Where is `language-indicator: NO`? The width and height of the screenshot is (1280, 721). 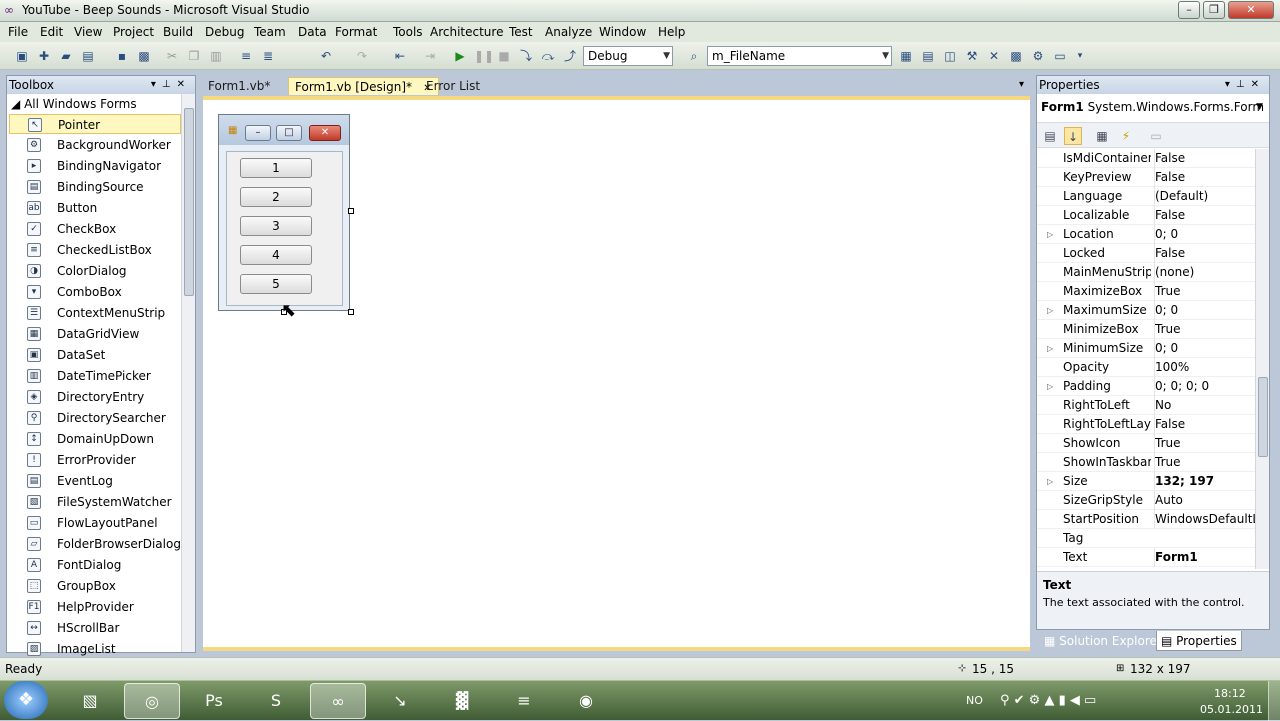 language-indicator: NO is located at coordinates (974, 701).